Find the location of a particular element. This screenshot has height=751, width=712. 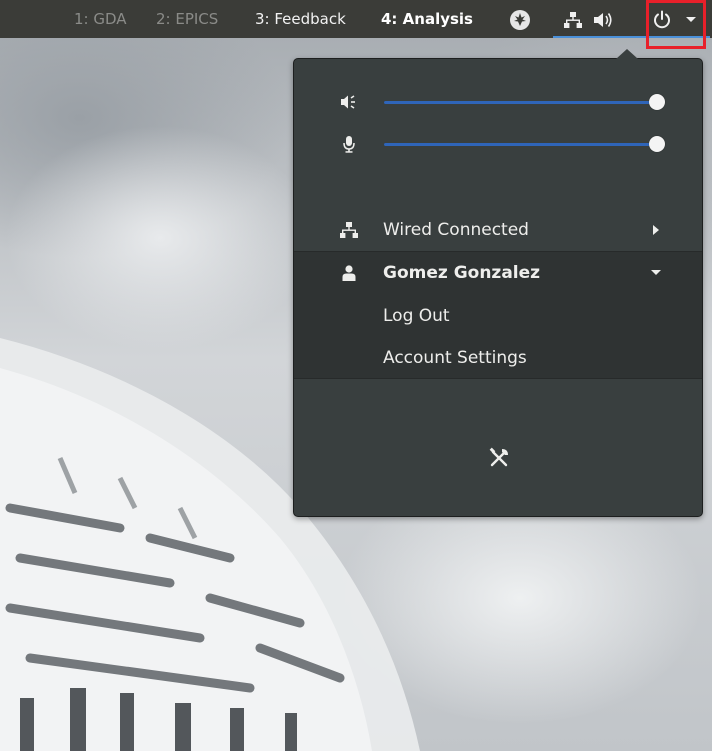

volume-slider-row is located at coordinates (498, 102).